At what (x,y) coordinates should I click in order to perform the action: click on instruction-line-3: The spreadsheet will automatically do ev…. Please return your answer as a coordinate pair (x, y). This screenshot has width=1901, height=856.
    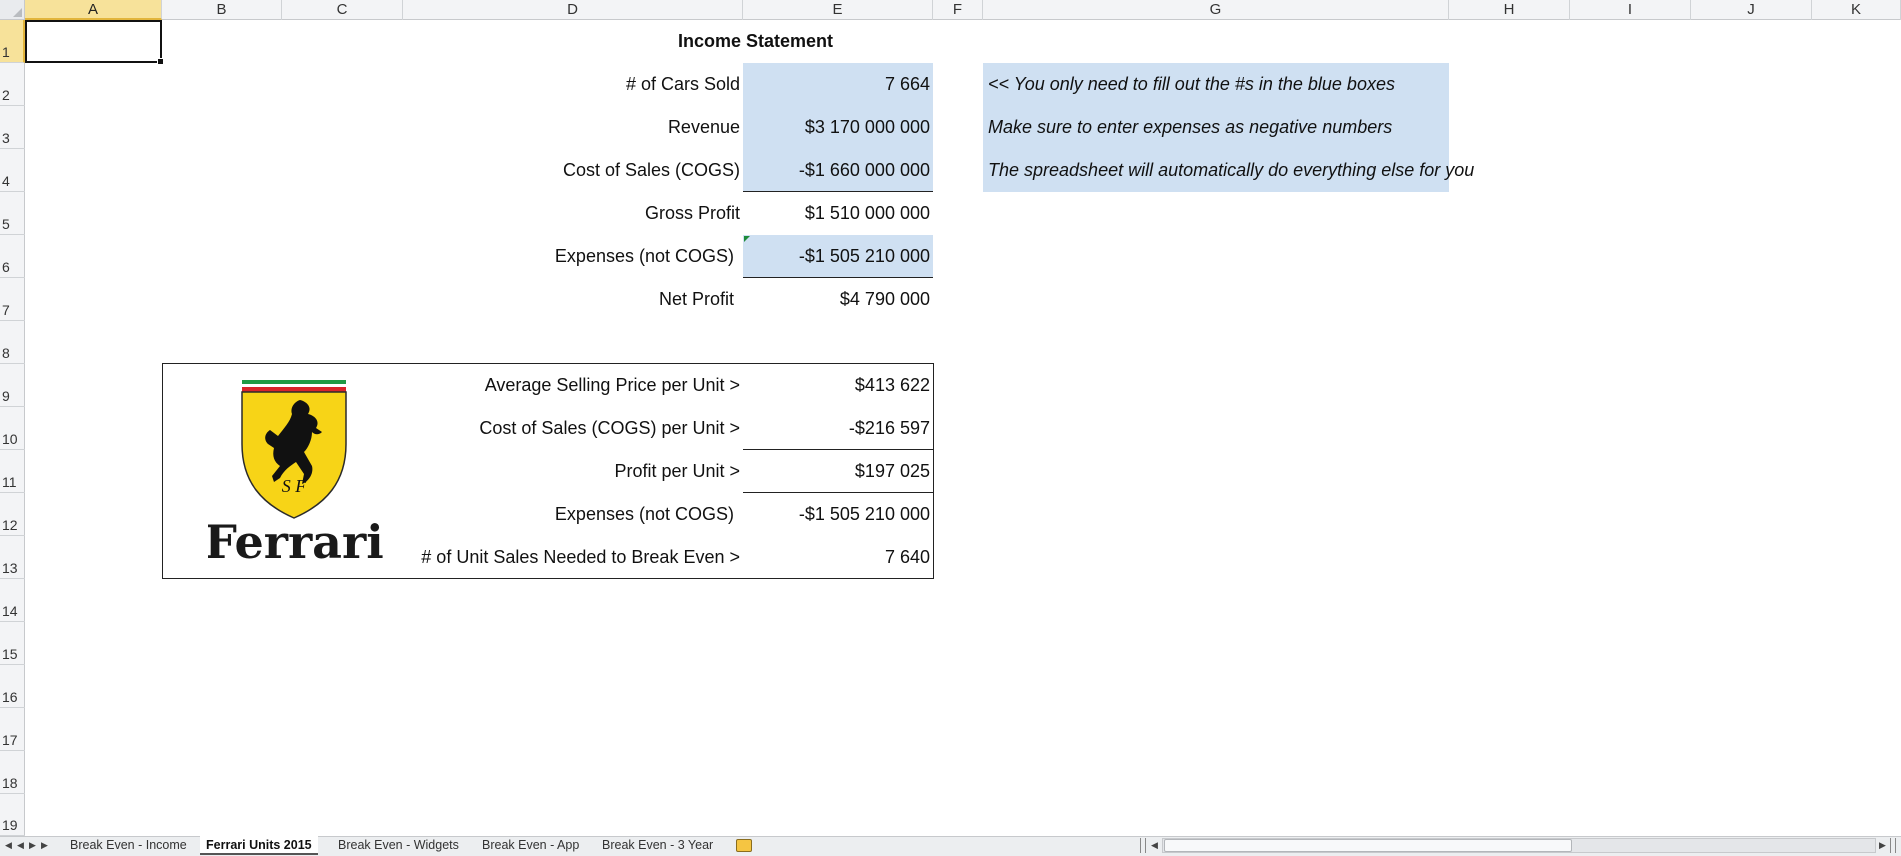
    Looking at the image, I should click on (1231, 170).